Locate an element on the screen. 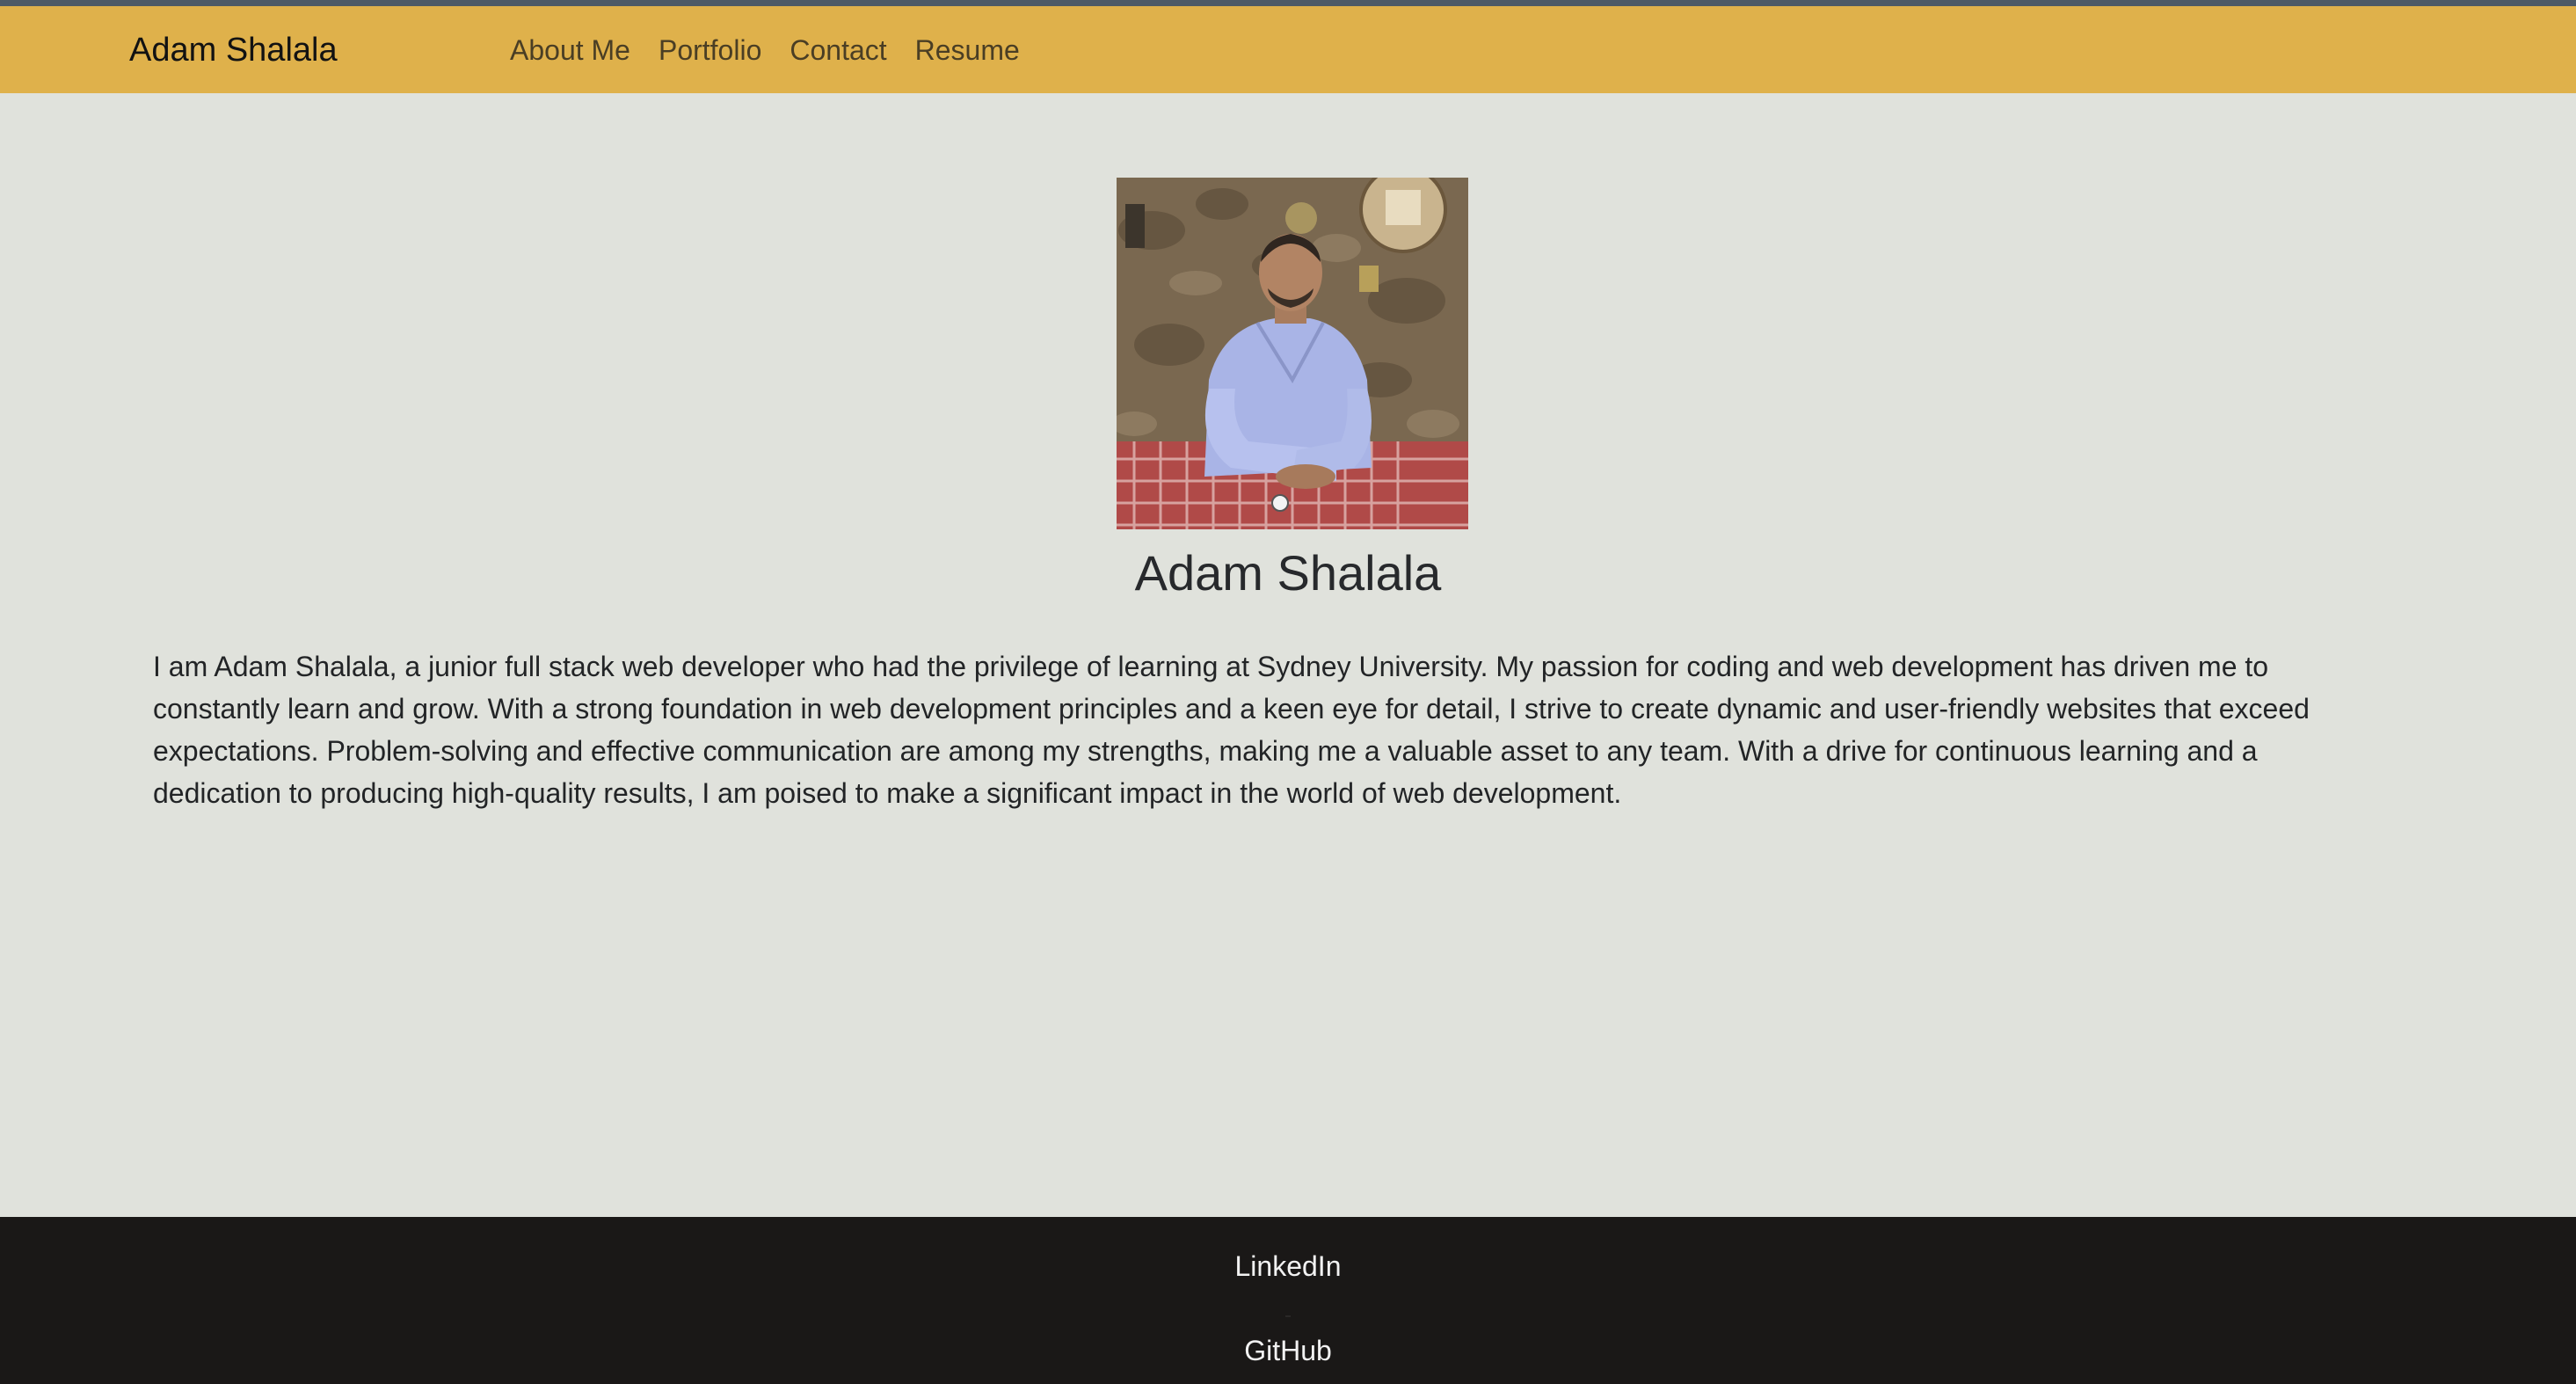  footer-github-link: GitHub is located at coordinates (1288, 1350).